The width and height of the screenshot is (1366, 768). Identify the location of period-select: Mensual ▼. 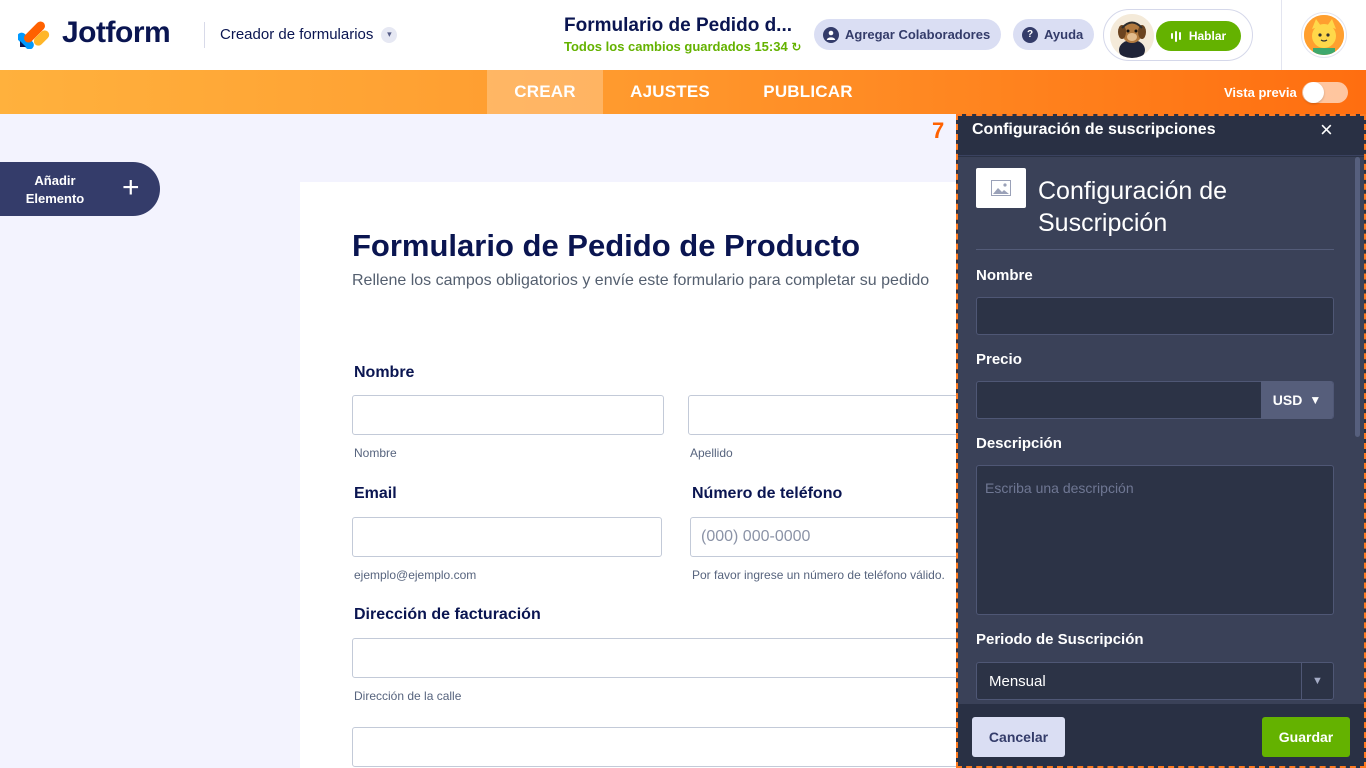
(1155, 681).